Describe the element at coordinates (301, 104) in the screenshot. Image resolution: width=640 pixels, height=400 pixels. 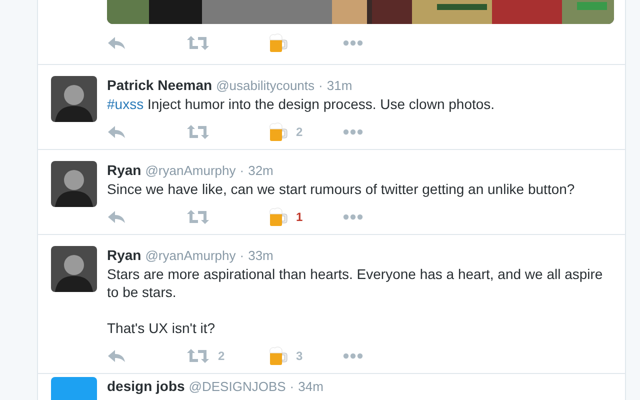
I see `tweet-text: #uxss Inject humor into the design process. Use clown photos.` at that location.